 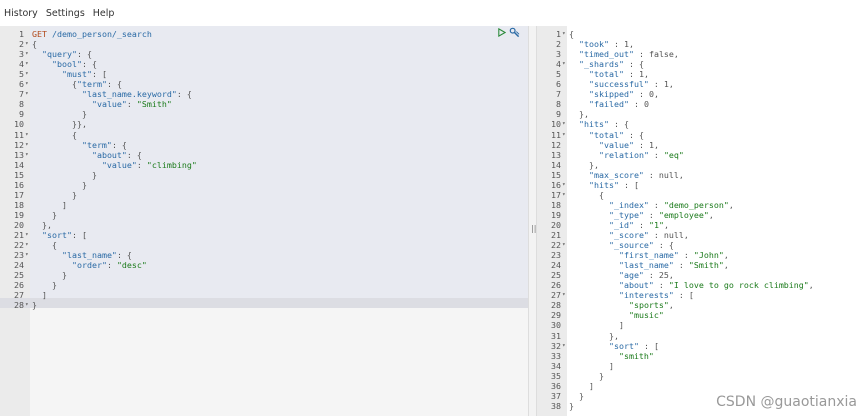 I want to click on line-number: 13, so click(x=556, y=154).